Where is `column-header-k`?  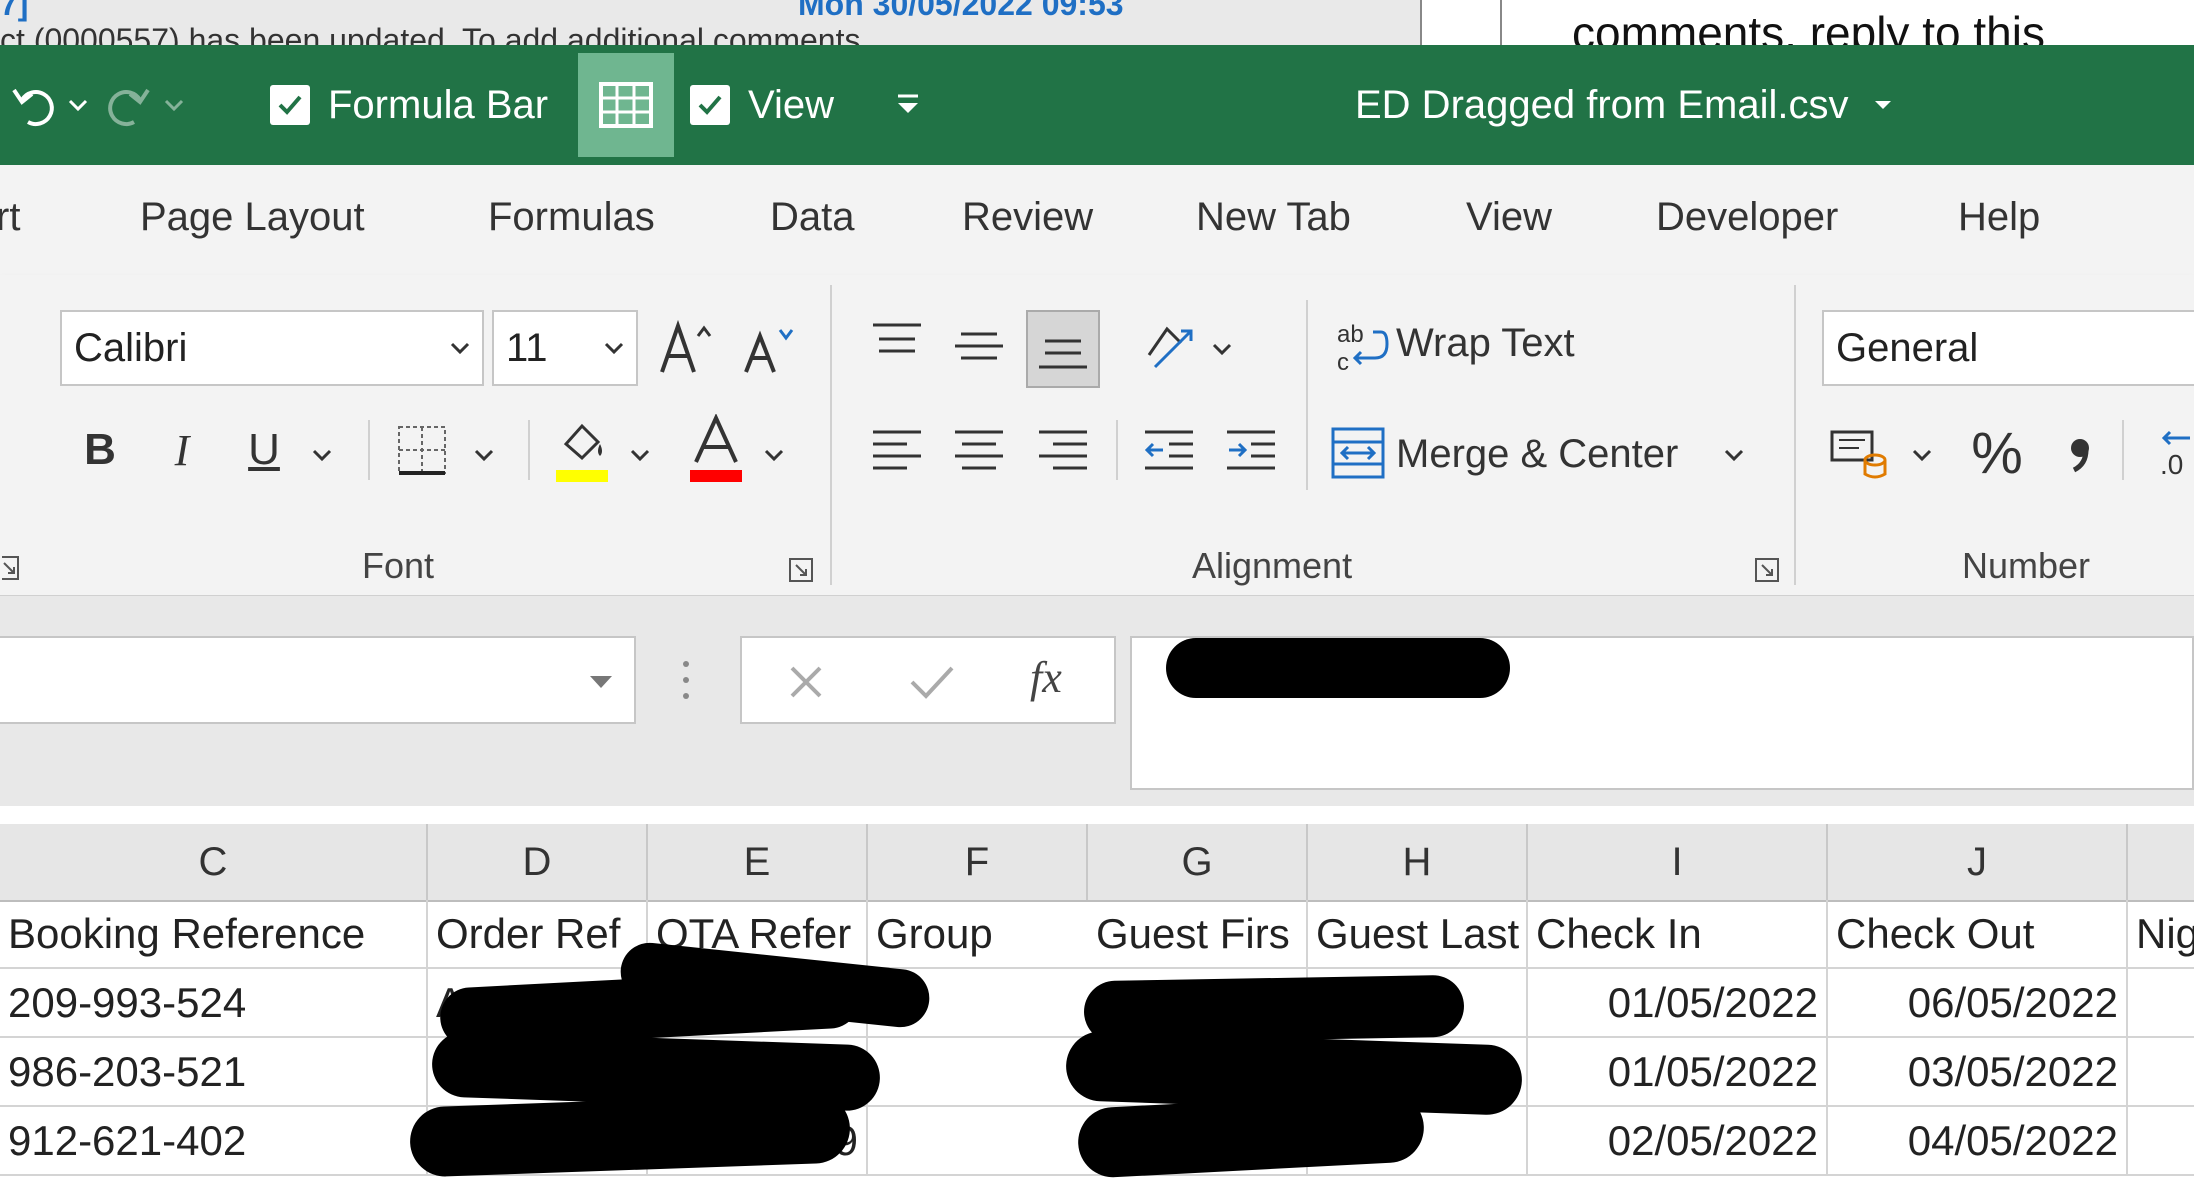 column-header-k is located at coordinates (2161, 862).